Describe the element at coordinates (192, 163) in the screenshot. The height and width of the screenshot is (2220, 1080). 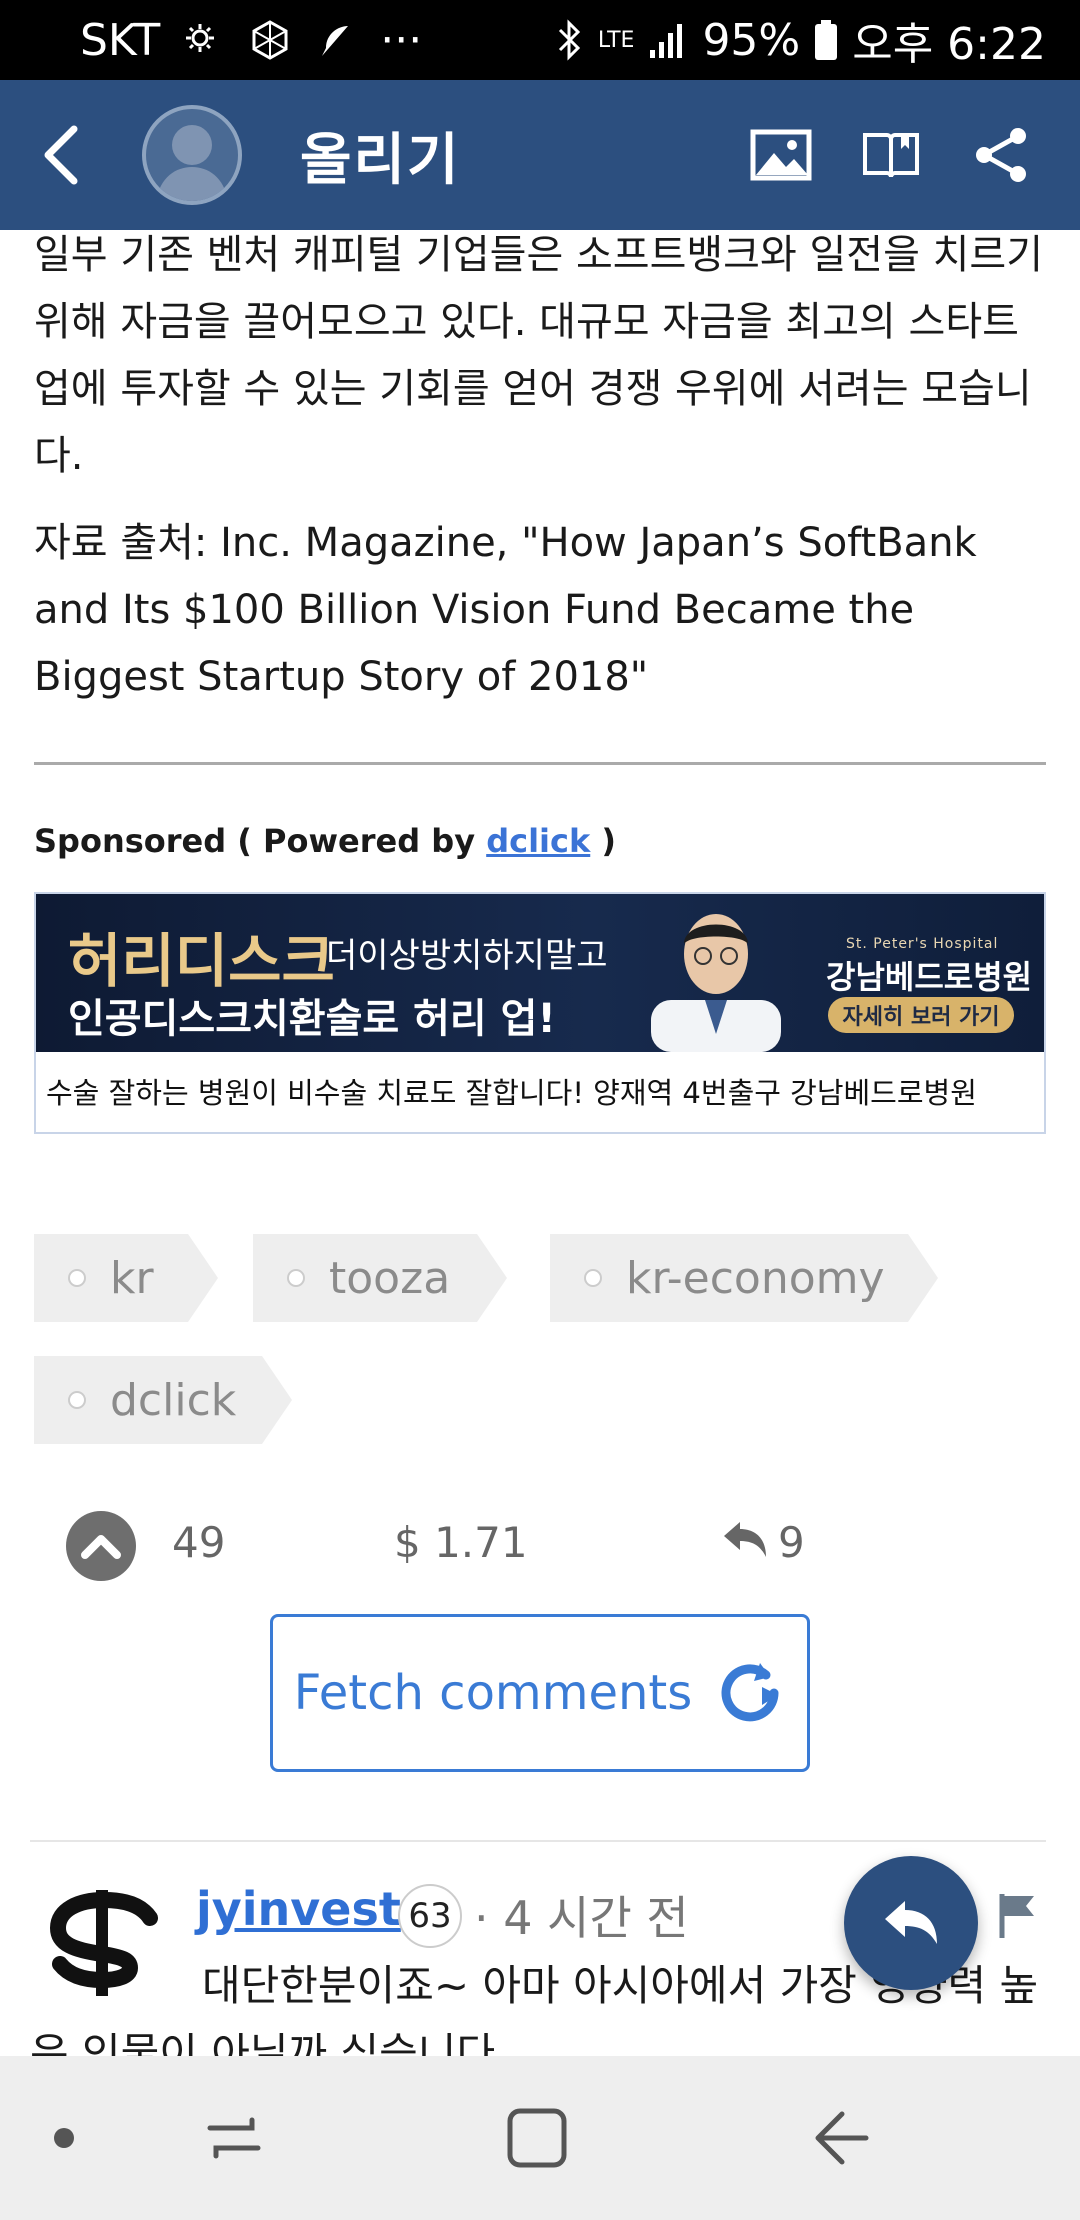
I see `user-silhouette-icon` at that location.